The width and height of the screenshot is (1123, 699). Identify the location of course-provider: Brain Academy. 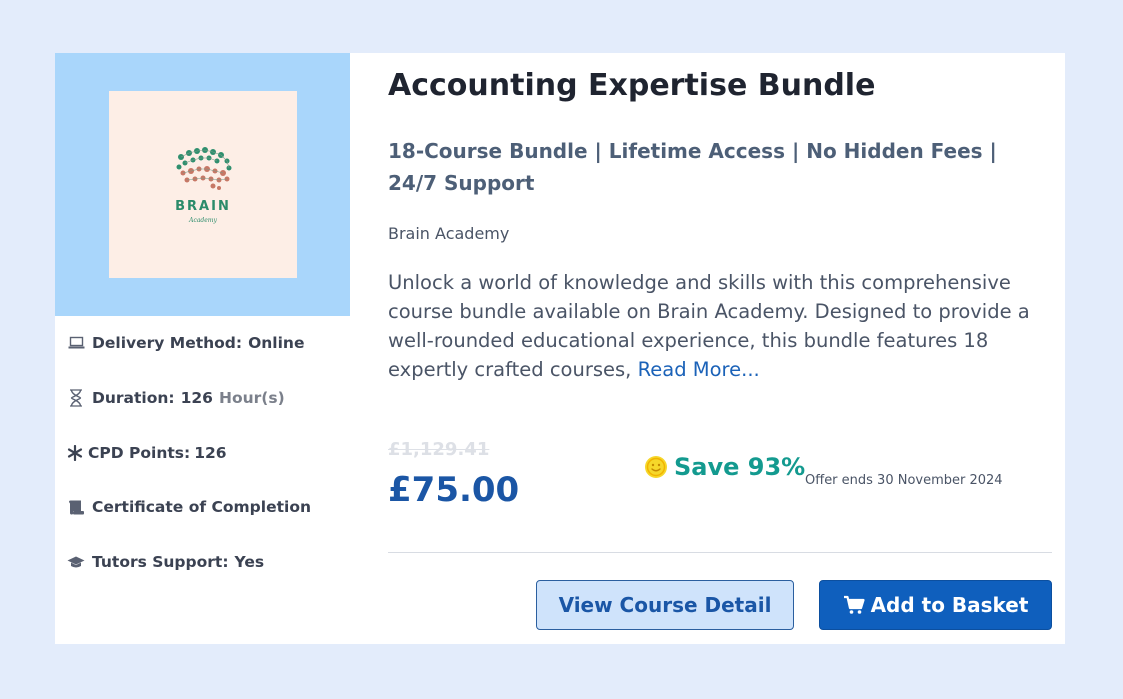
(449, 233).